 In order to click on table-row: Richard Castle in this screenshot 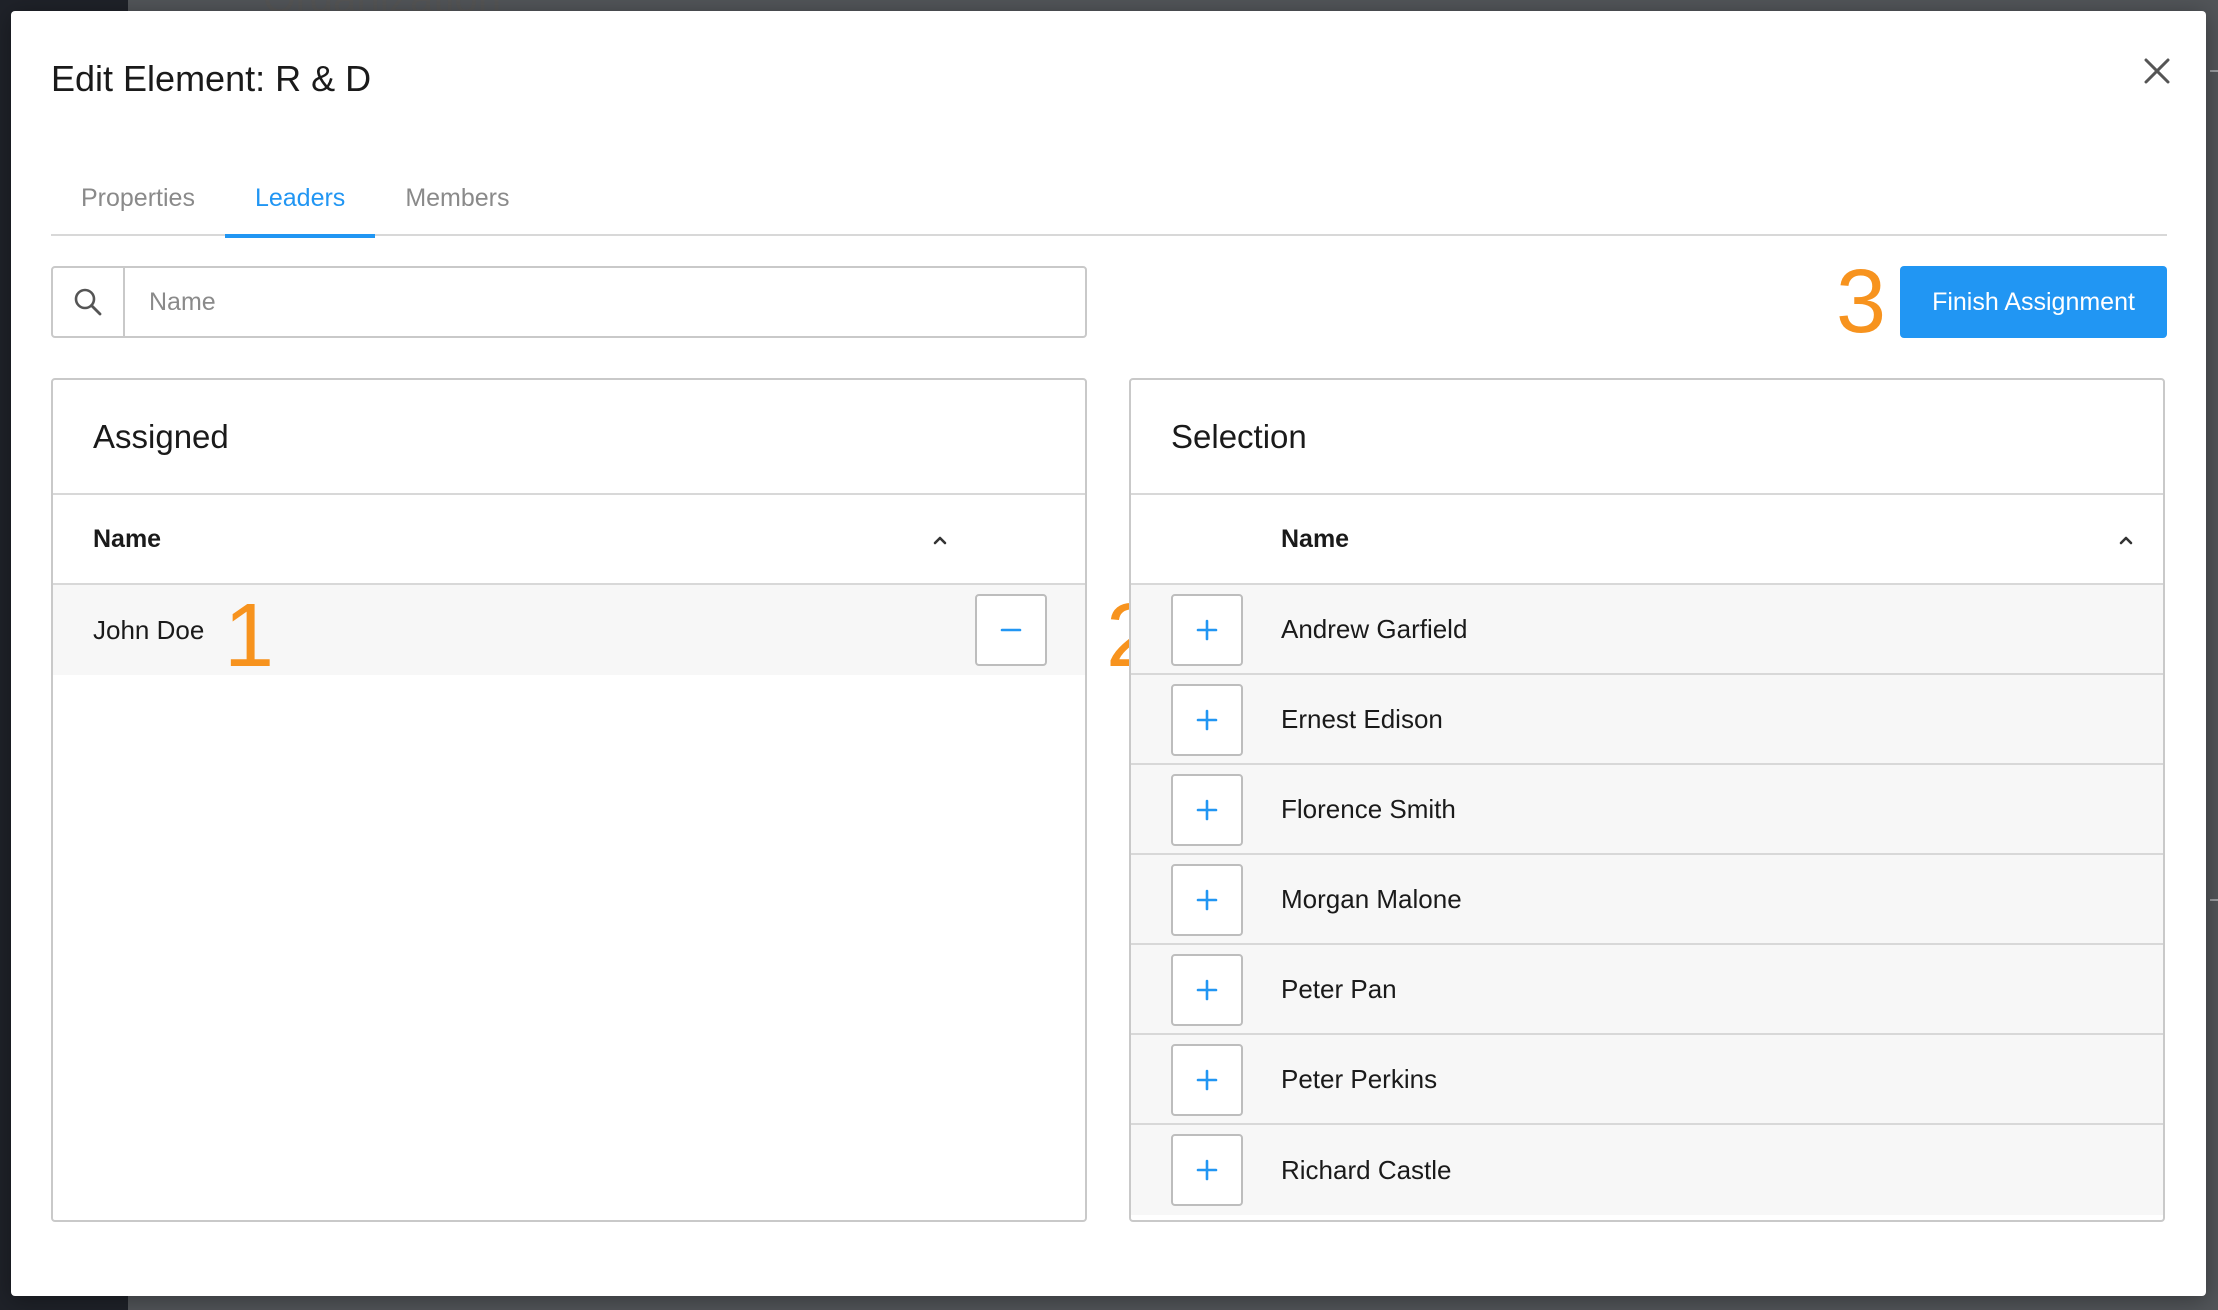, I will do `click(1647, 1170)`.